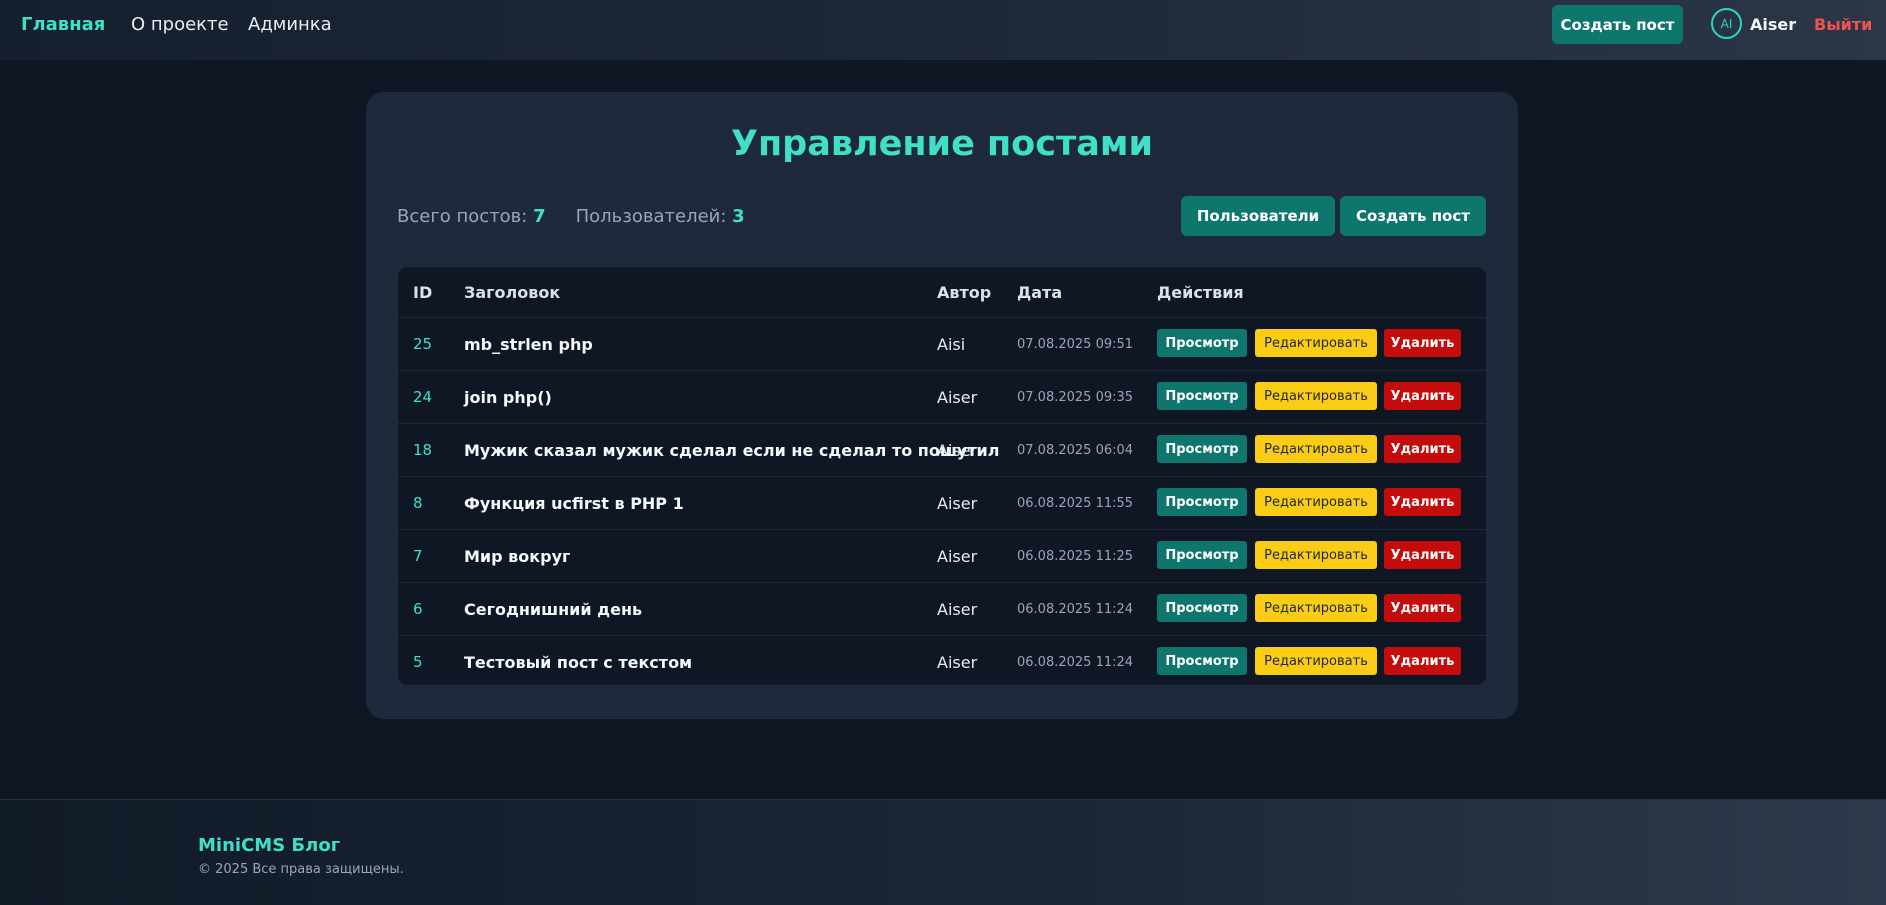 This screenshot has width=1886, height=905. Describe the element at coordinates (269, 845) in the screenshot. I see `footer-brand: MiniCMS Блог` at that location.